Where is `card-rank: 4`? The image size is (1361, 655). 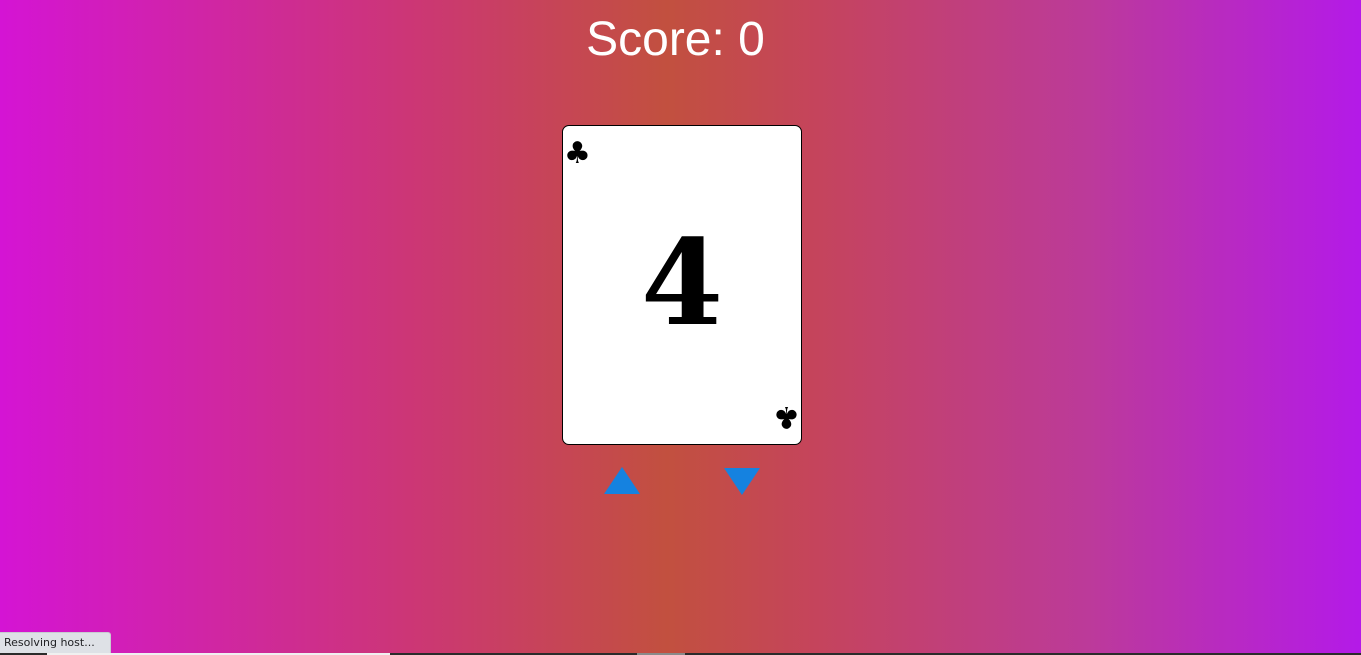
card-rank: 4 is located at coordinates (682, 282).